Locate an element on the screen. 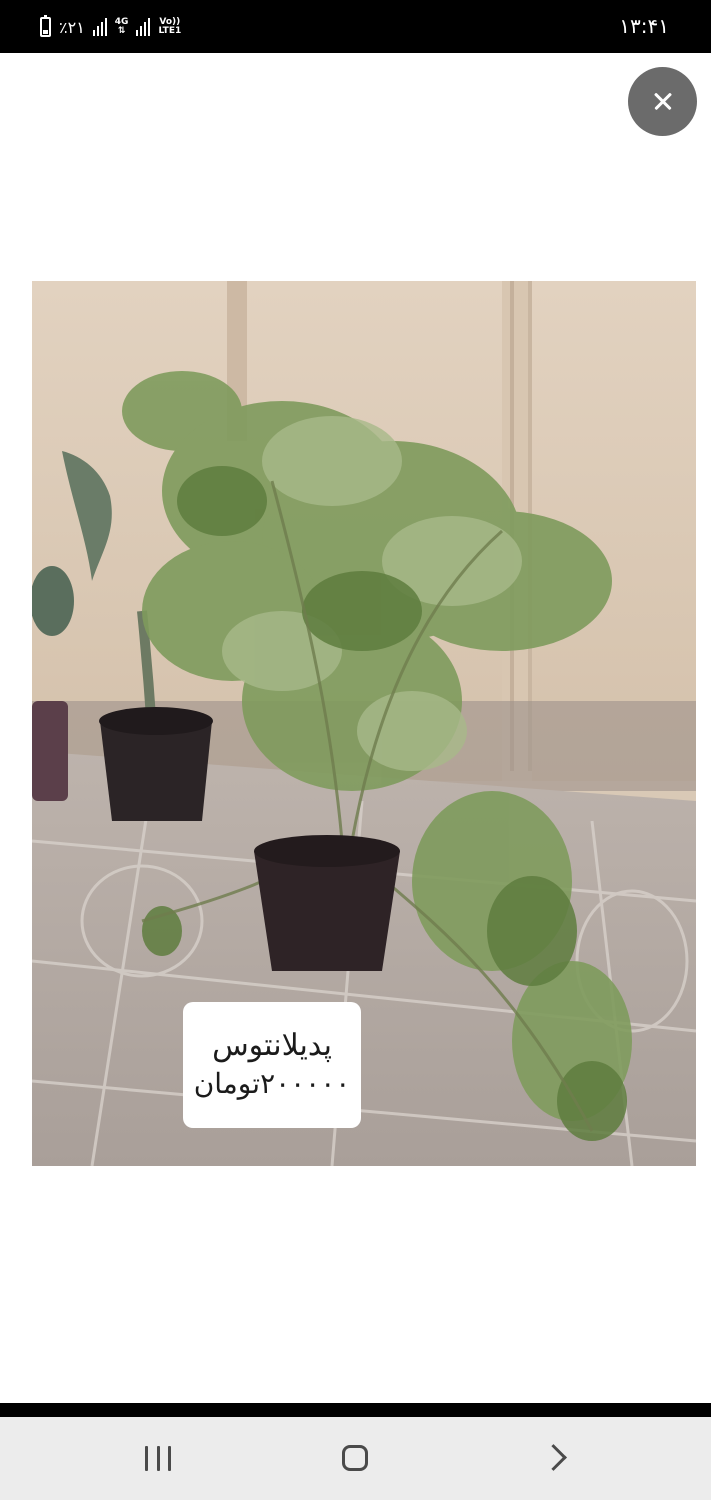  network-type: 4G ⇅ is located at coordinates (122, 27).